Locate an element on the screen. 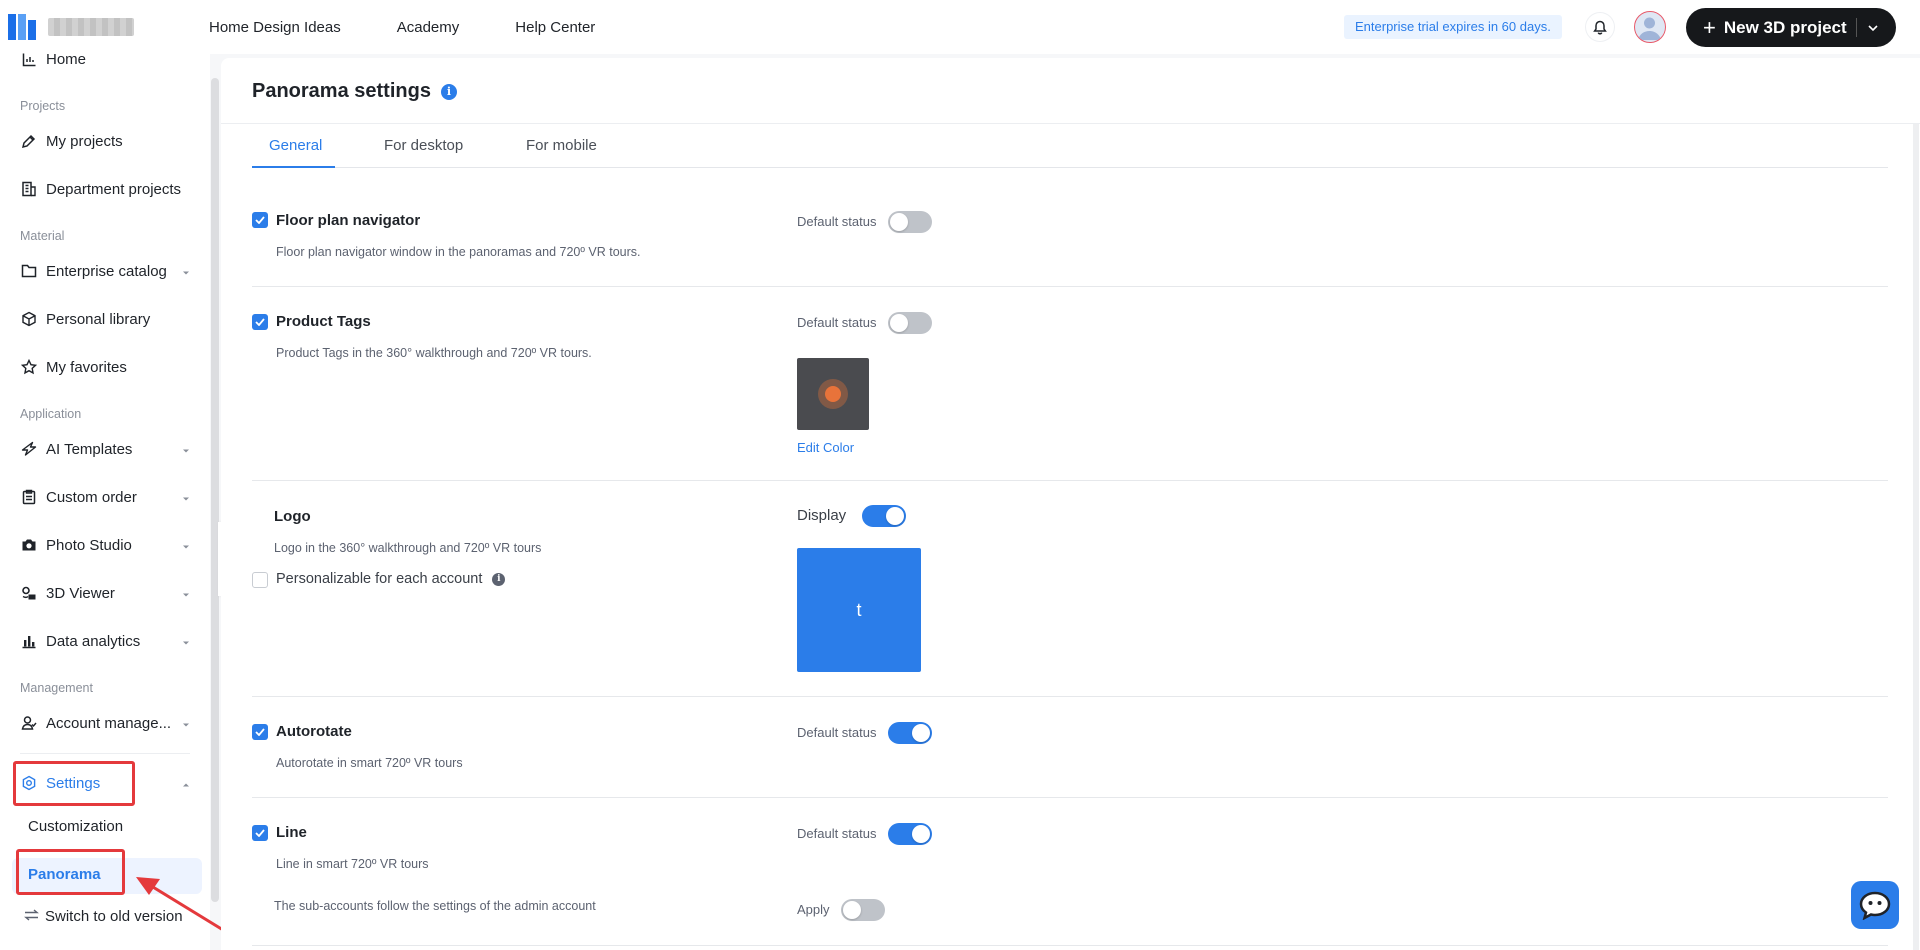 The image size is (1920, 950). brand-logo-icon is located at coordinates (23, 27).